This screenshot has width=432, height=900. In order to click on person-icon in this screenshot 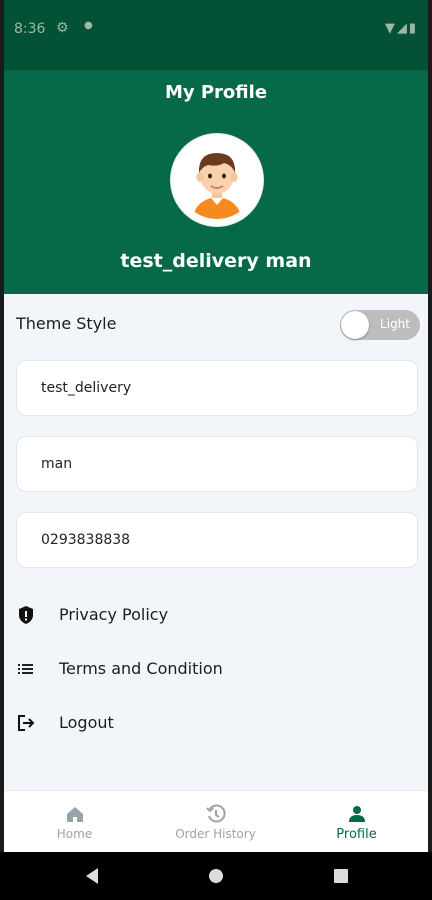, I will do `click(357, 814)`.